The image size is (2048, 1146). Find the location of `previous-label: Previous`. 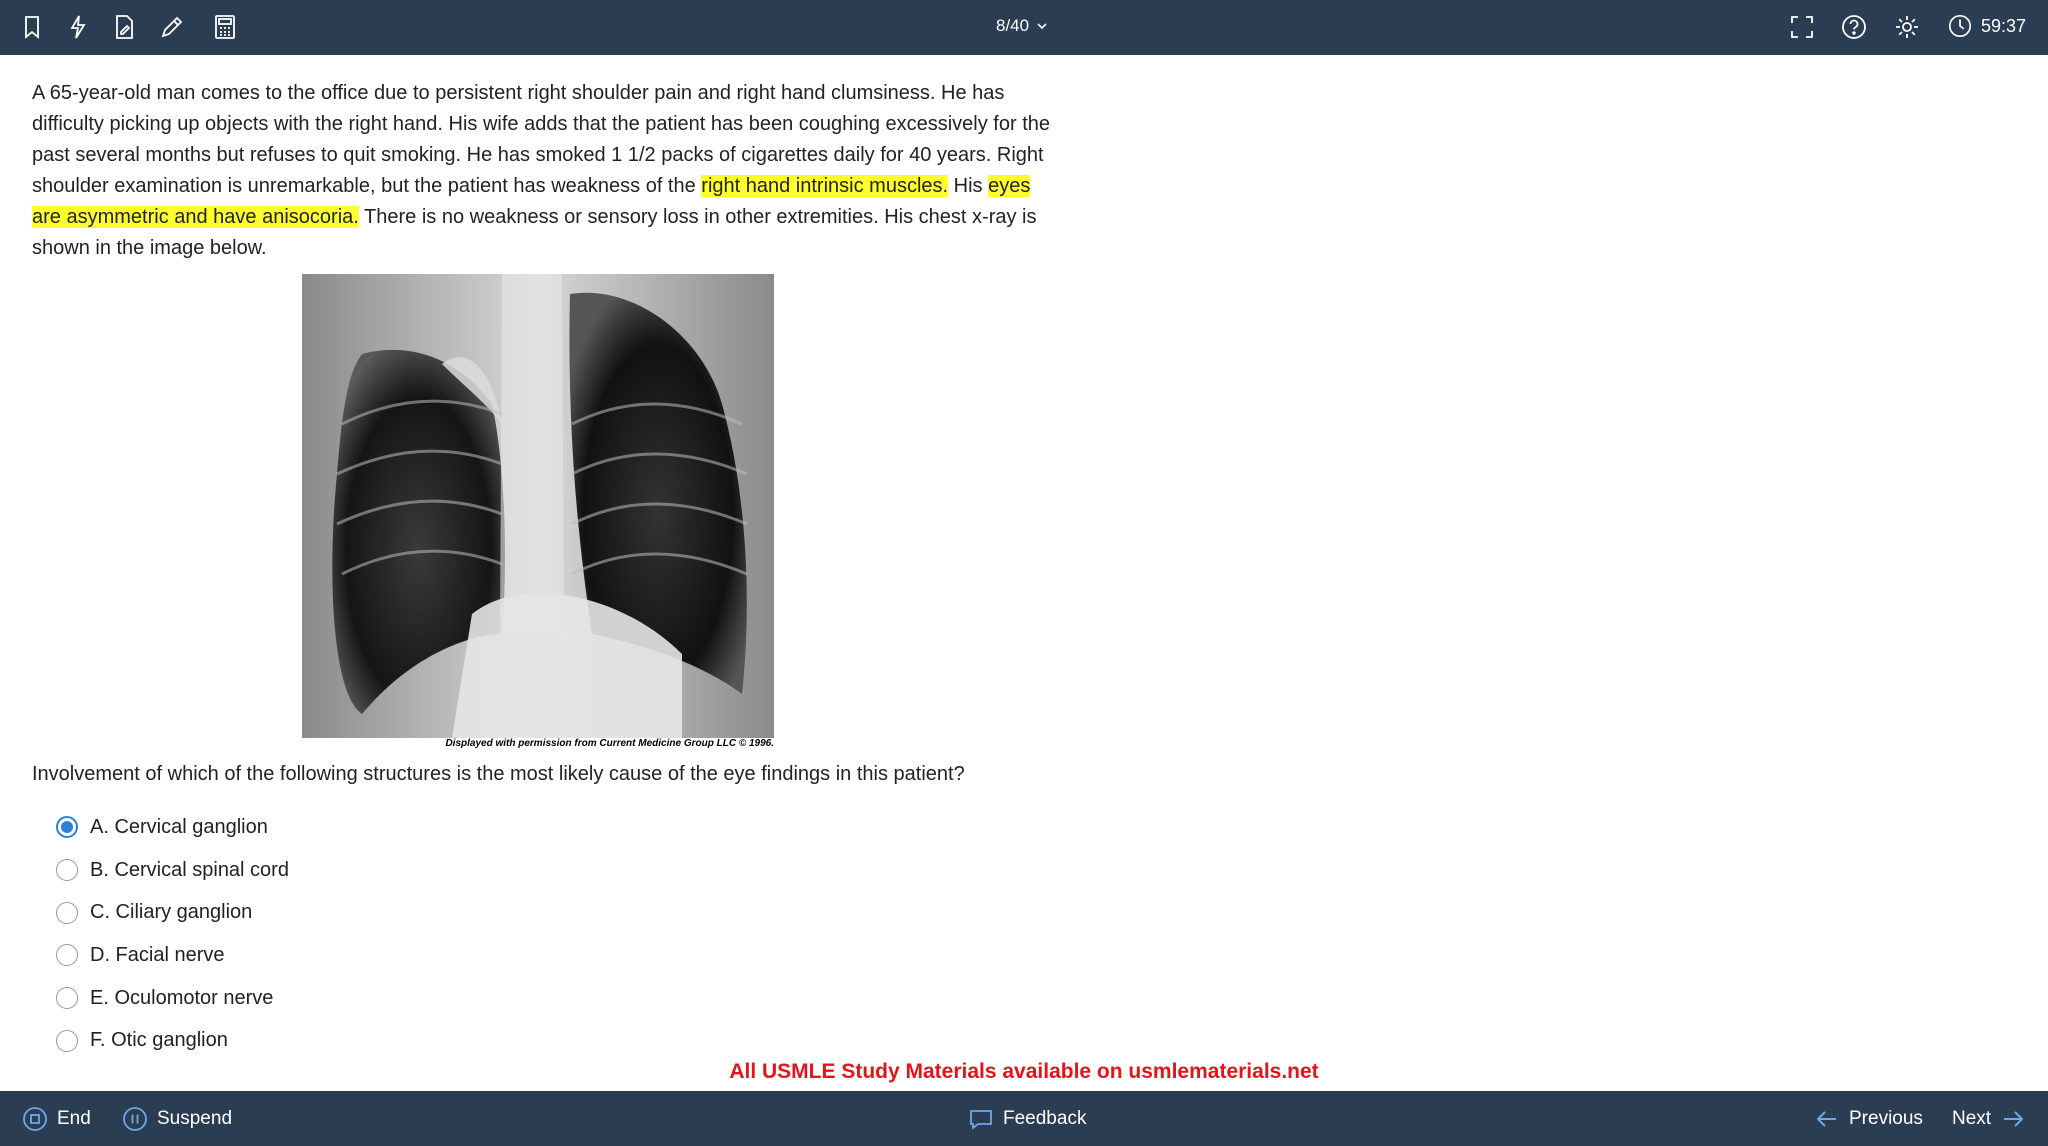

previous-label: Previous is located at coordinates (1886, 1118).